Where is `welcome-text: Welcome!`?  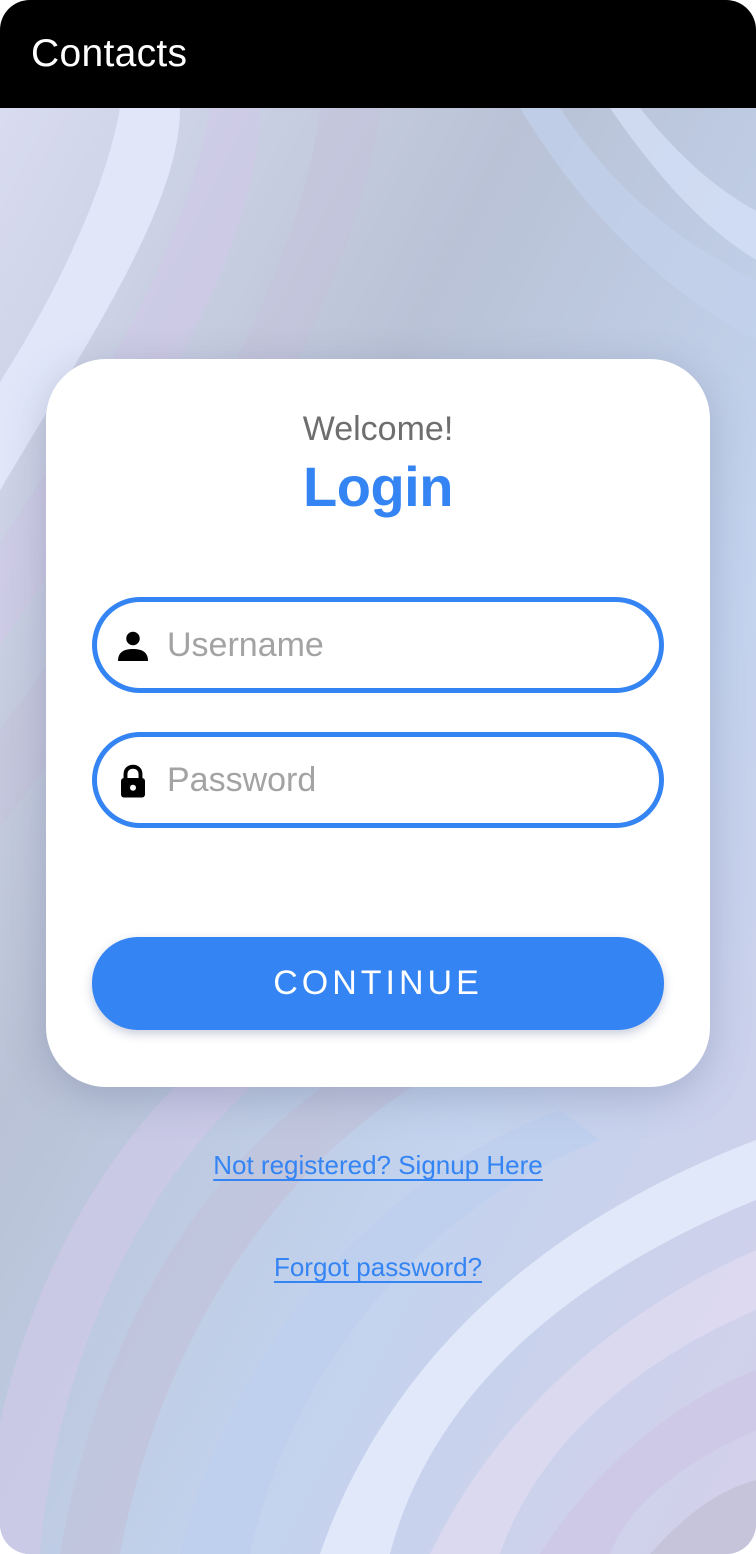 welcome-text: Welcome! is located at coordinates (378, 429).